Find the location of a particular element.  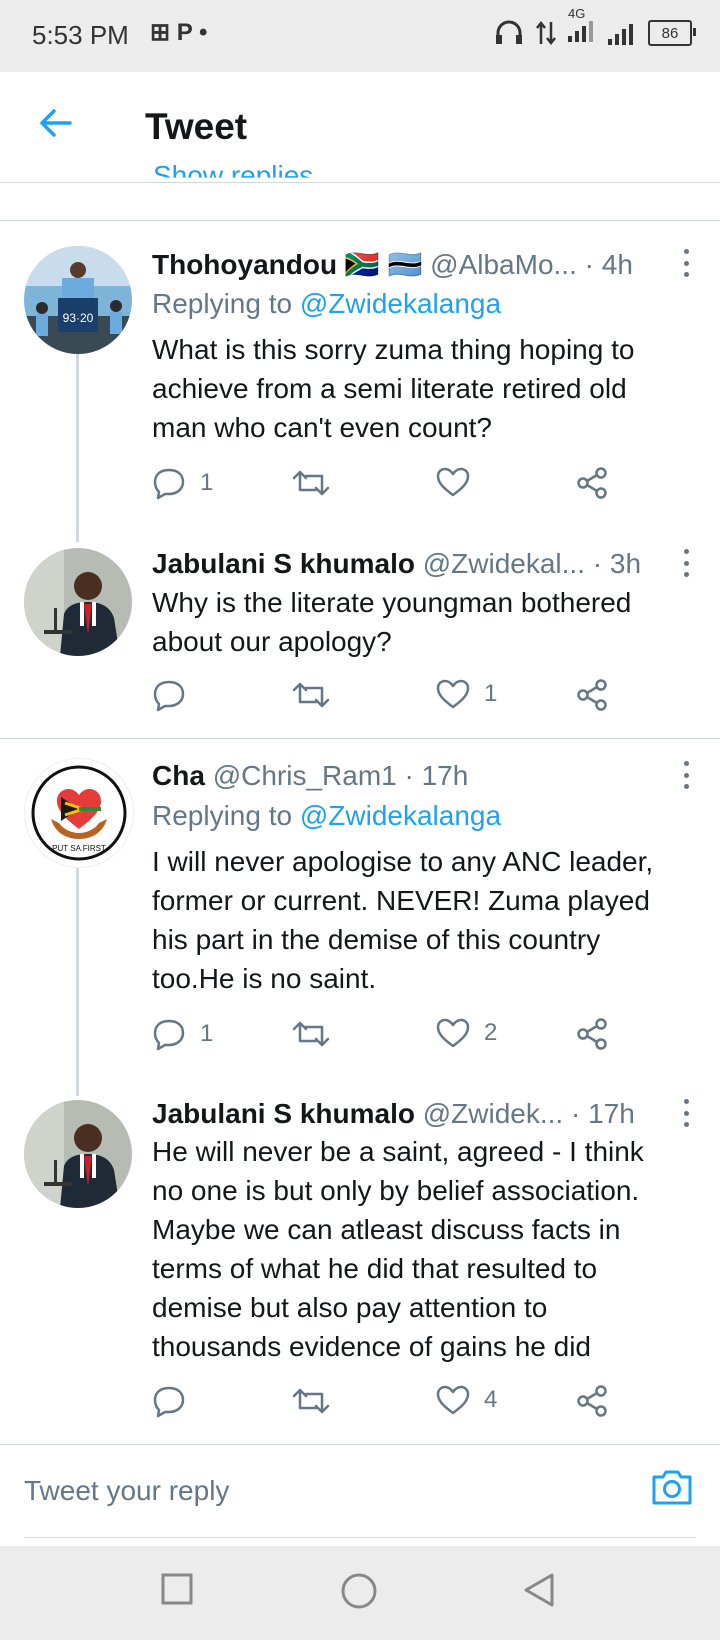

like-button: 4 is located at coordinates (466, 1400).